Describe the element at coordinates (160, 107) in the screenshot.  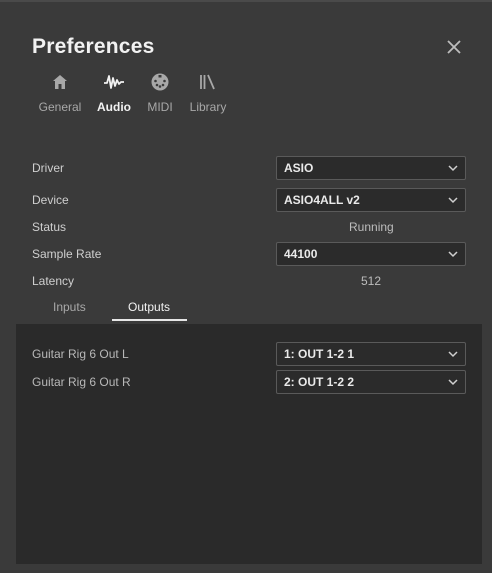
I see `tab-midi-label: MIDI` at that location.